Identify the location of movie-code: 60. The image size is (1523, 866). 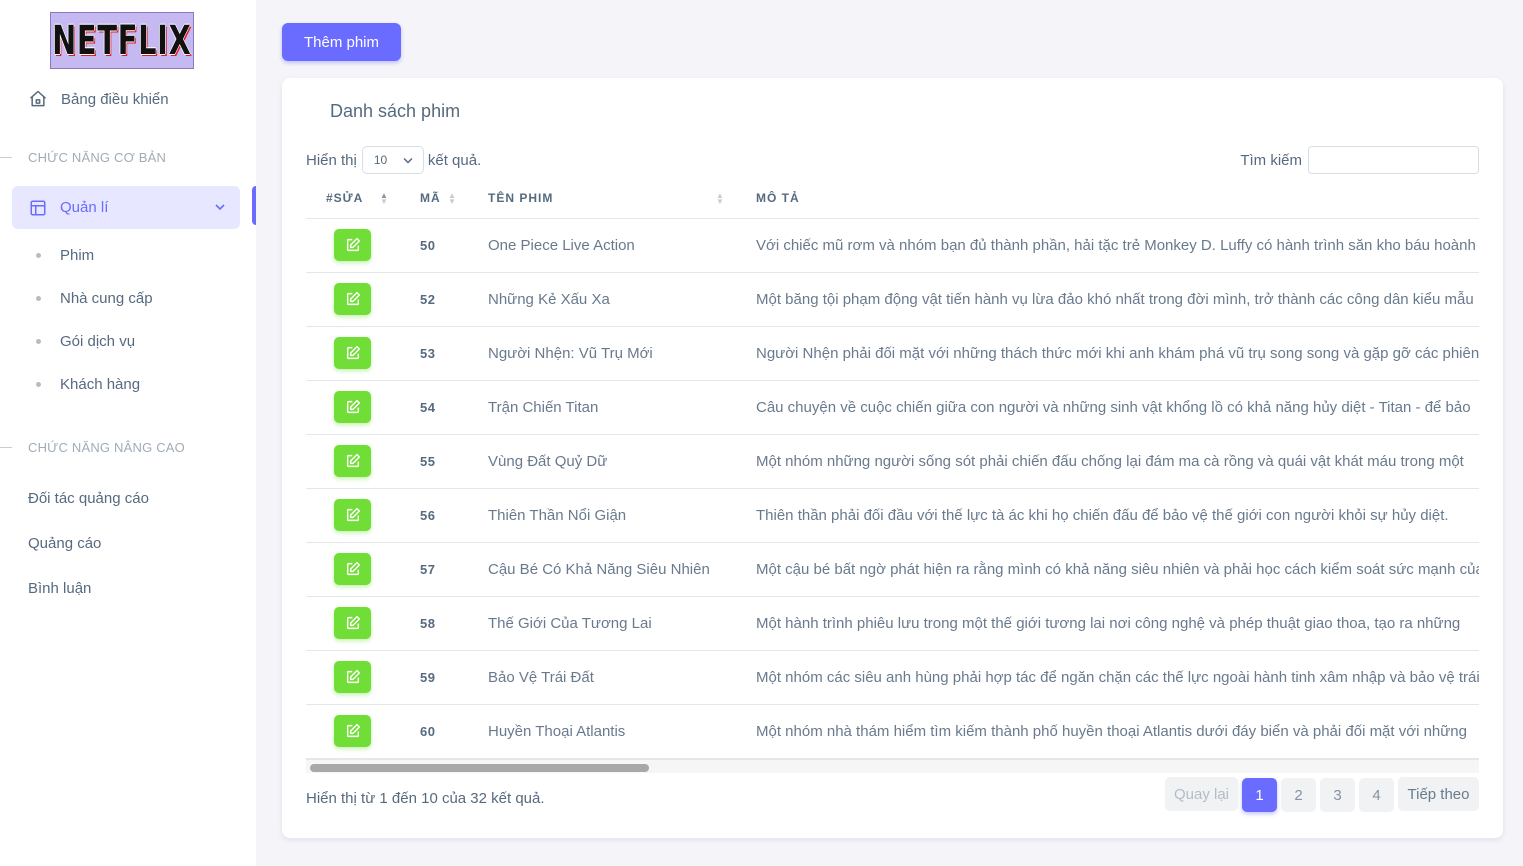
(445, 731).